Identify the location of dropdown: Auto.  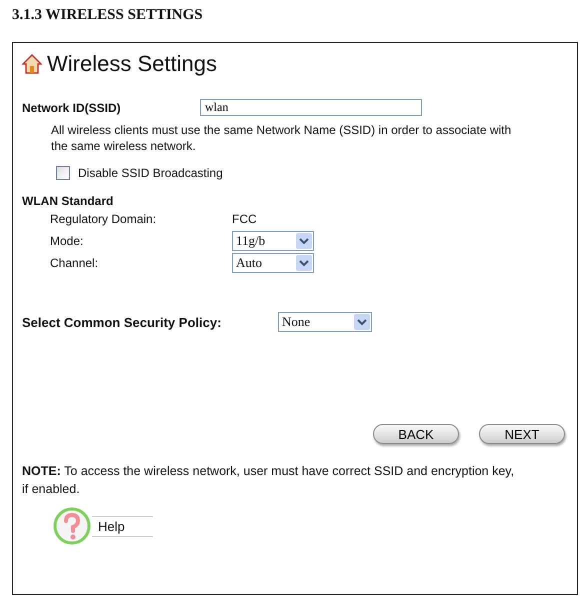
(273, 263).